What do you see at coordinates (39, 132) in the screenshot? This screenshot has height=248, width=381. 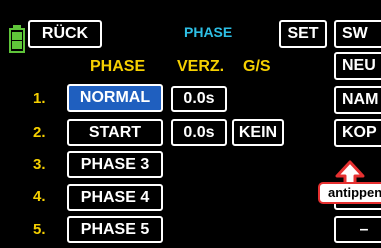 I see `row-number-2: 2.` at bounding box center [39, 132].